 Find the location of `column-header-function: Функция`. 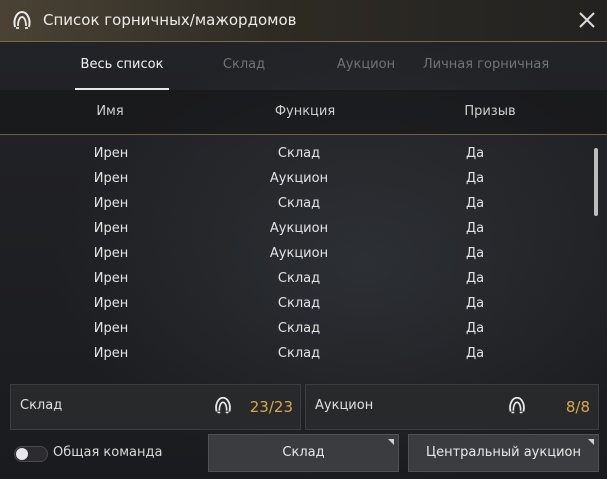

column-header-function: Функция is located at coordinates (305, 111).